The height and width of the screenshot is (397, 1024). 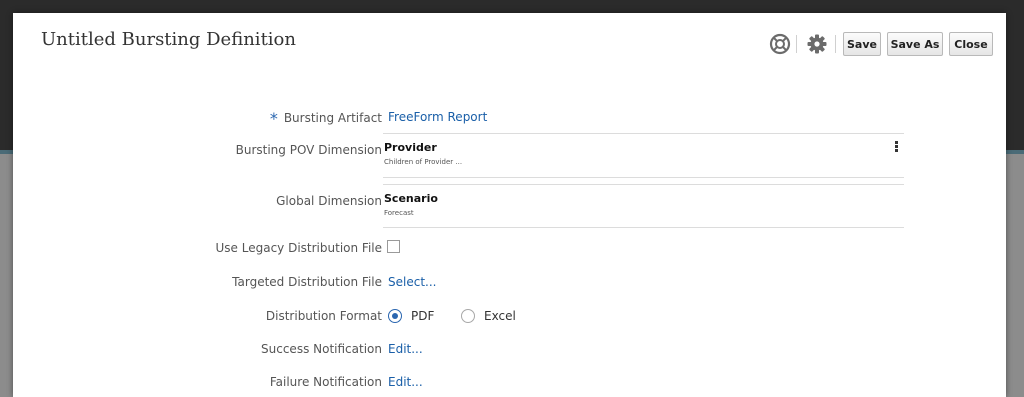 I want to click on excel-radio-label: Excel, so click(x=500, y=316).